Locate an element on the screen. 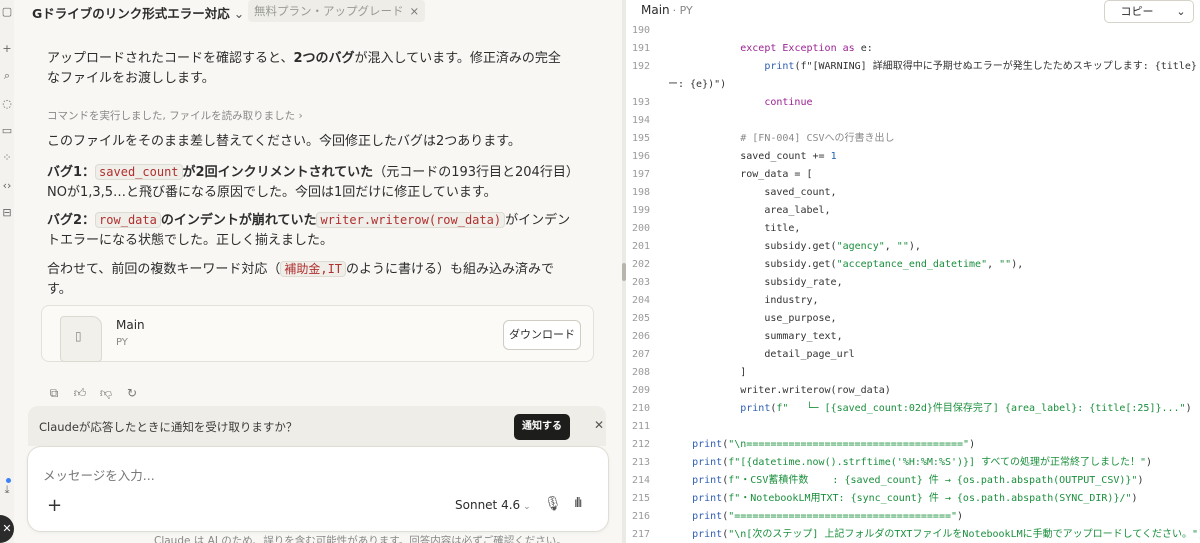 The height and width of the screenshot is (543, 1200). tool-summary: コマンドを実行しました, ファイルを読み取りました › is located at coordinates (175, 115).